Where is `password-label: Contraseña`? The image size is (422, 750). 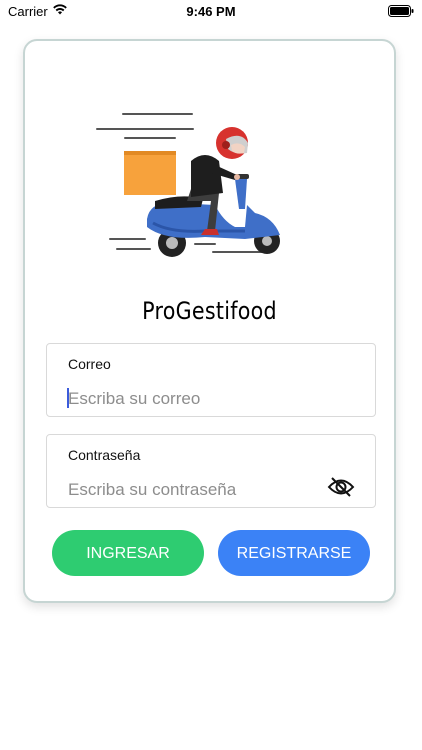
password-label: Contraseña is located at coordinates (104, 455).